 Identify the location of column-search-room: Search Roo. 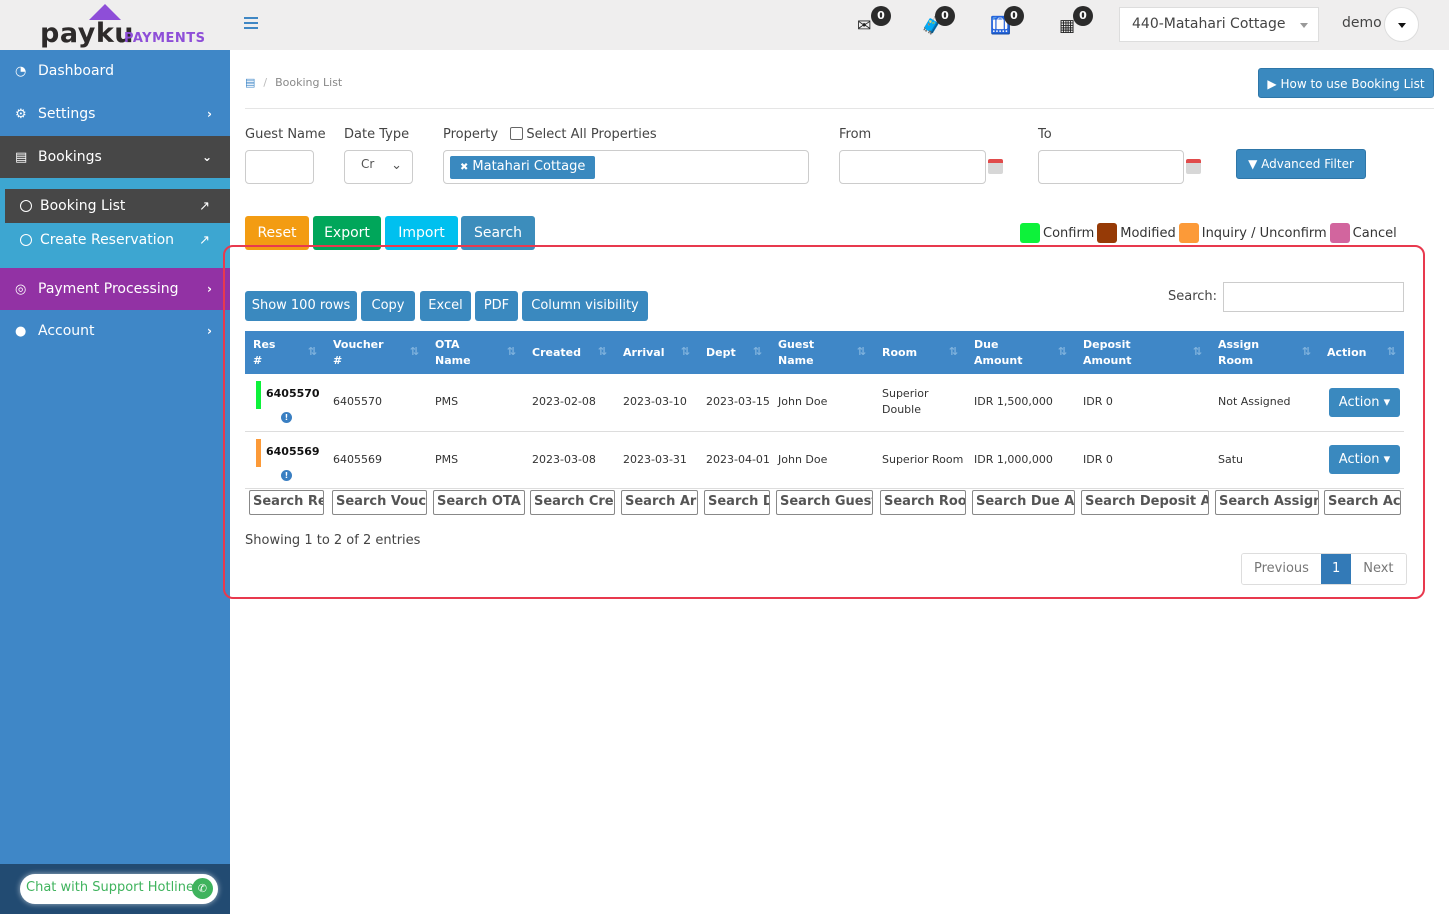
(923, 502).